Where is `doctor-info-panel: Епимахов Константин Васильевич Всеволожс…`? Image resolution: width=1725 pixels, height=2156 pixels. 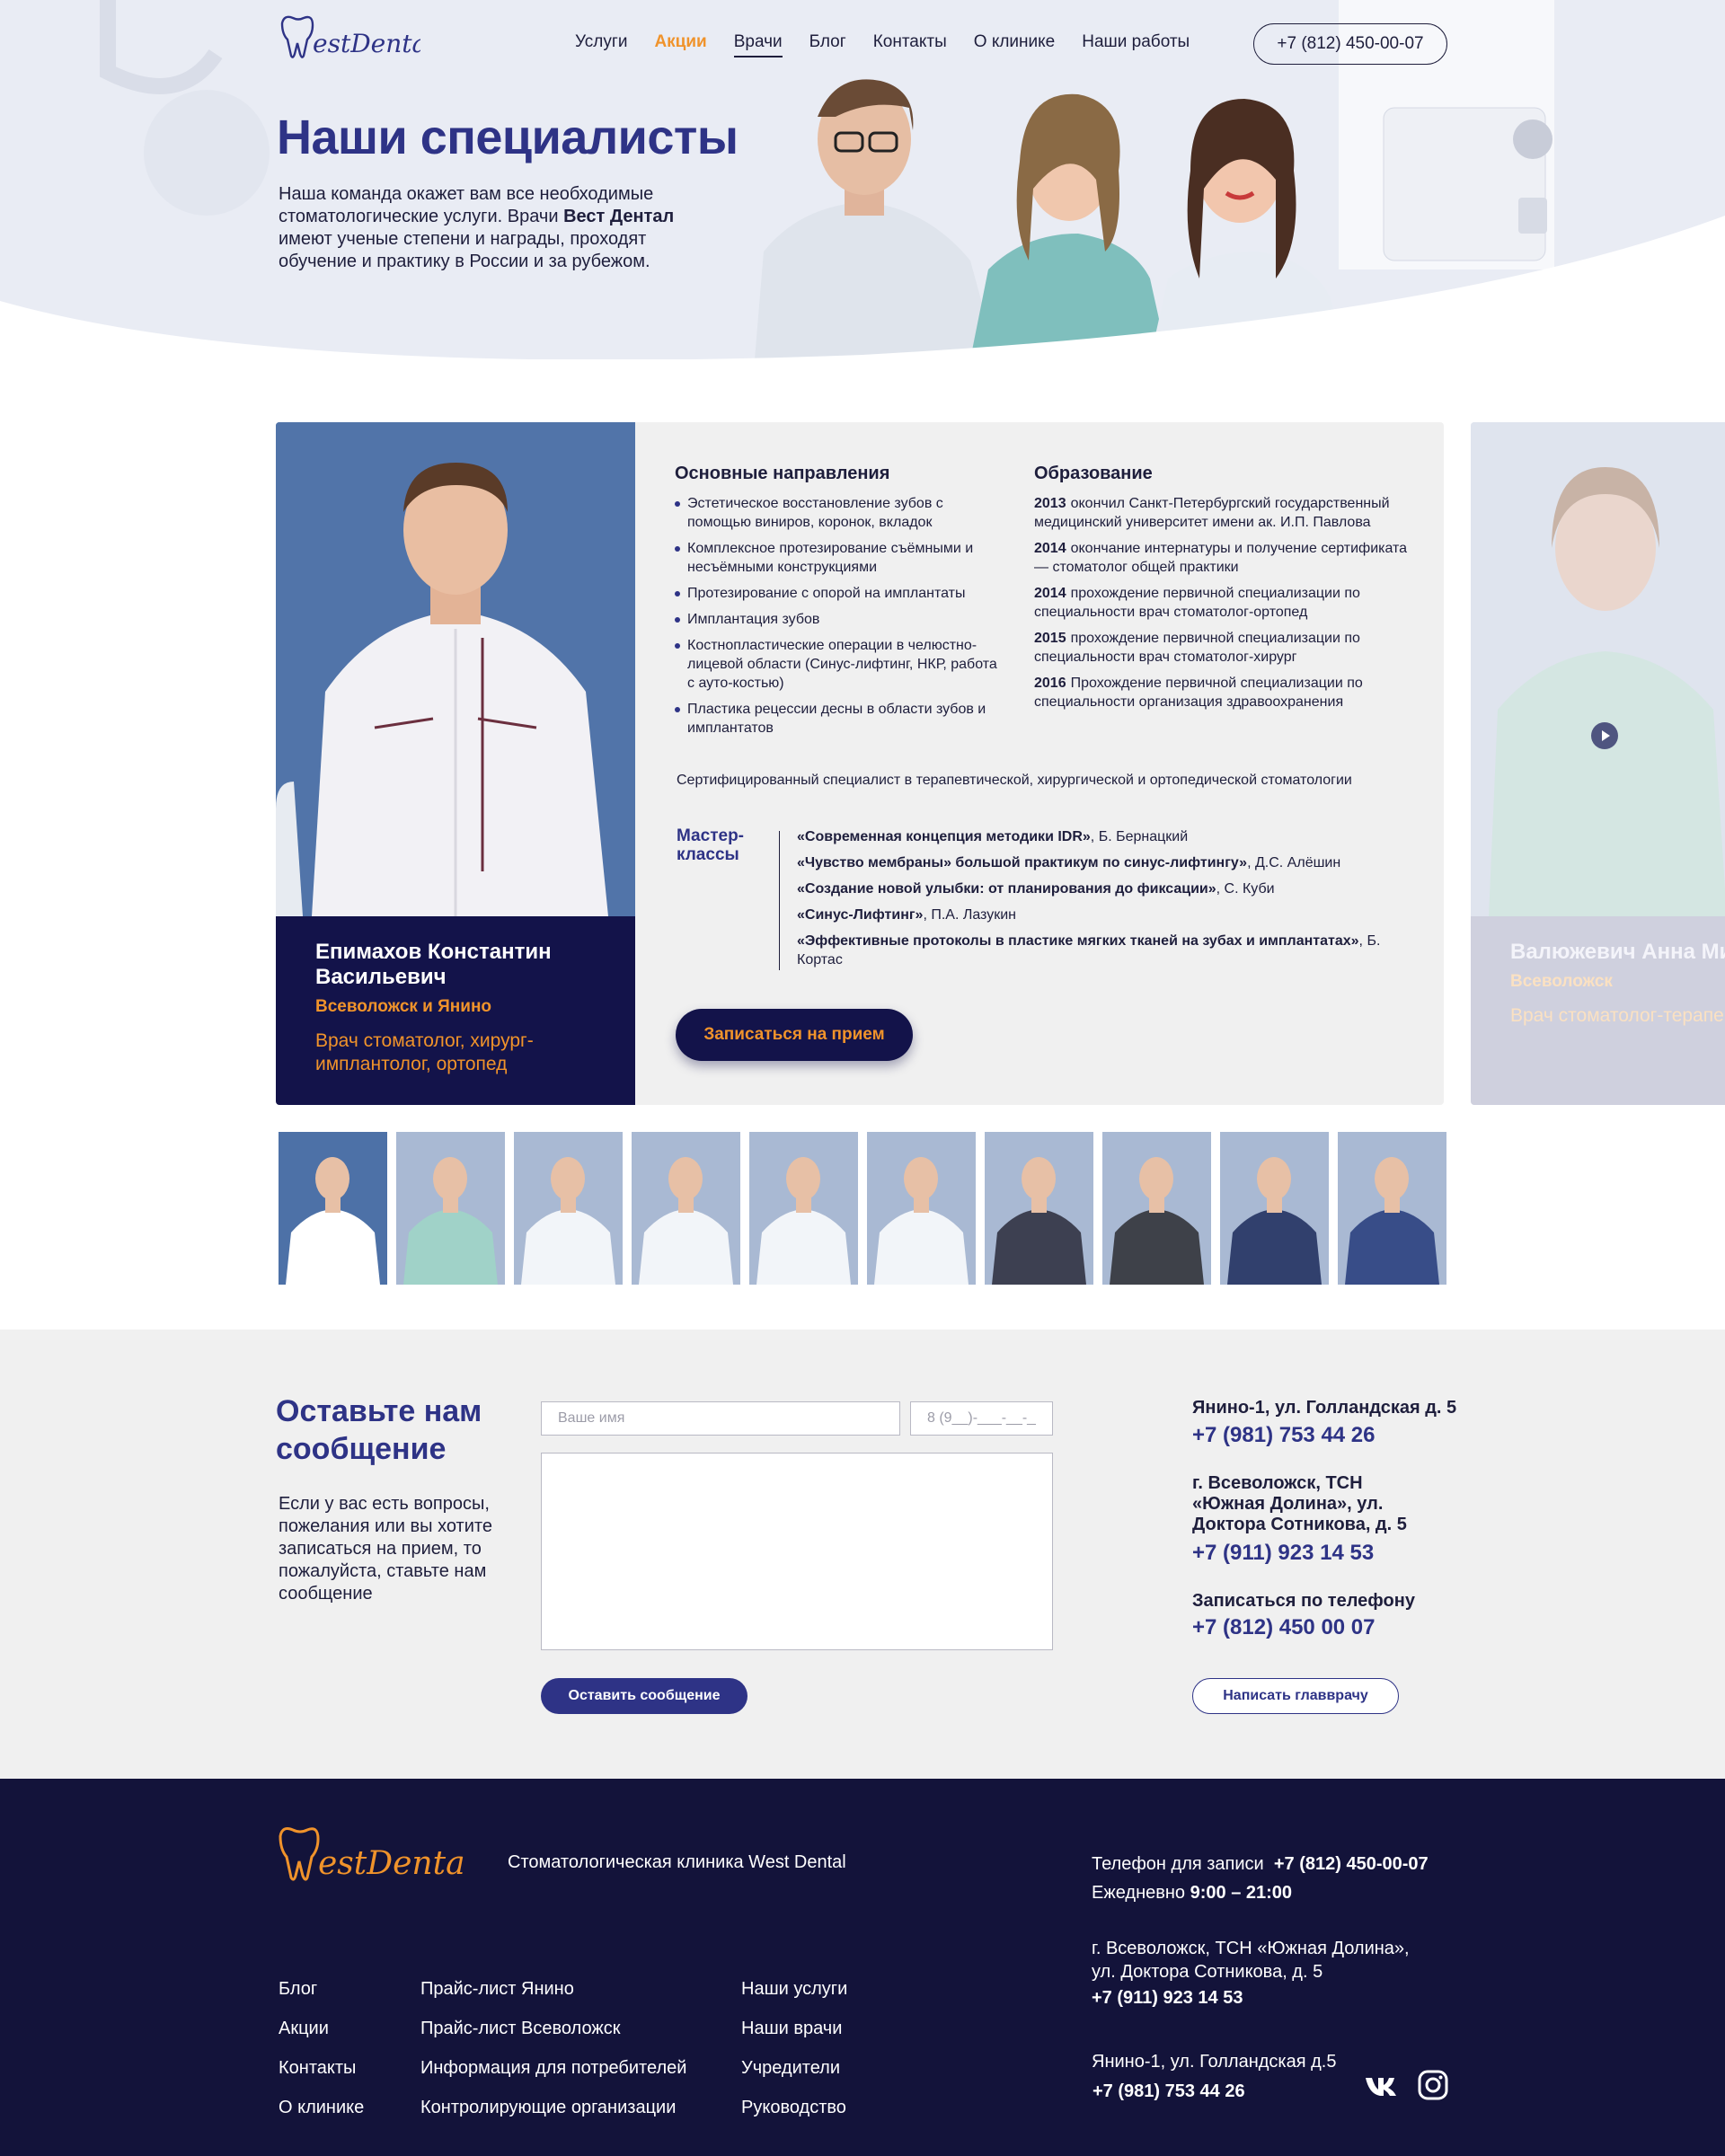 doctor-info-panel: Епимахов Константин Васильевич Всеволожс… is located at coordinates (455, 1010).